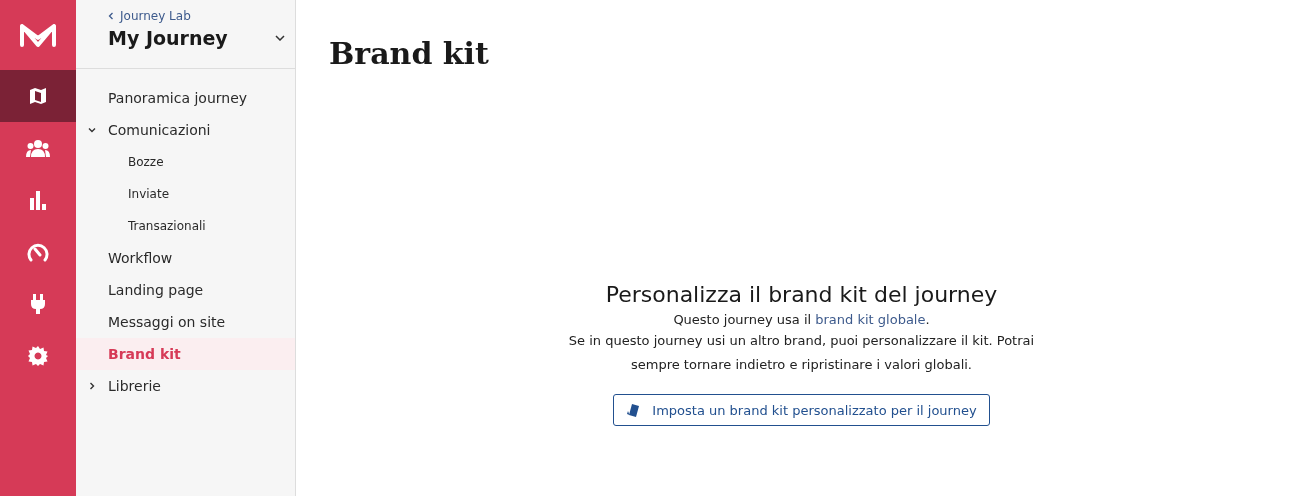 This screenshot has width=1307, height=496. What do you see at coordinates (38, 304) in the screenshot?
I see `plug-icon` at bounding box center [38, 304].